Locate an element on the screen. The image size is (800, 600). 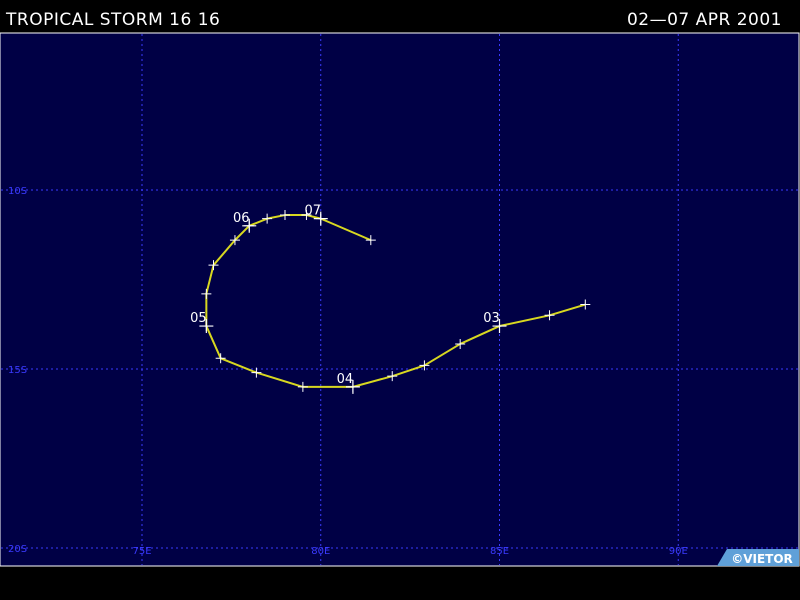
lat-label: 10S is located at coordinates (17, 191).